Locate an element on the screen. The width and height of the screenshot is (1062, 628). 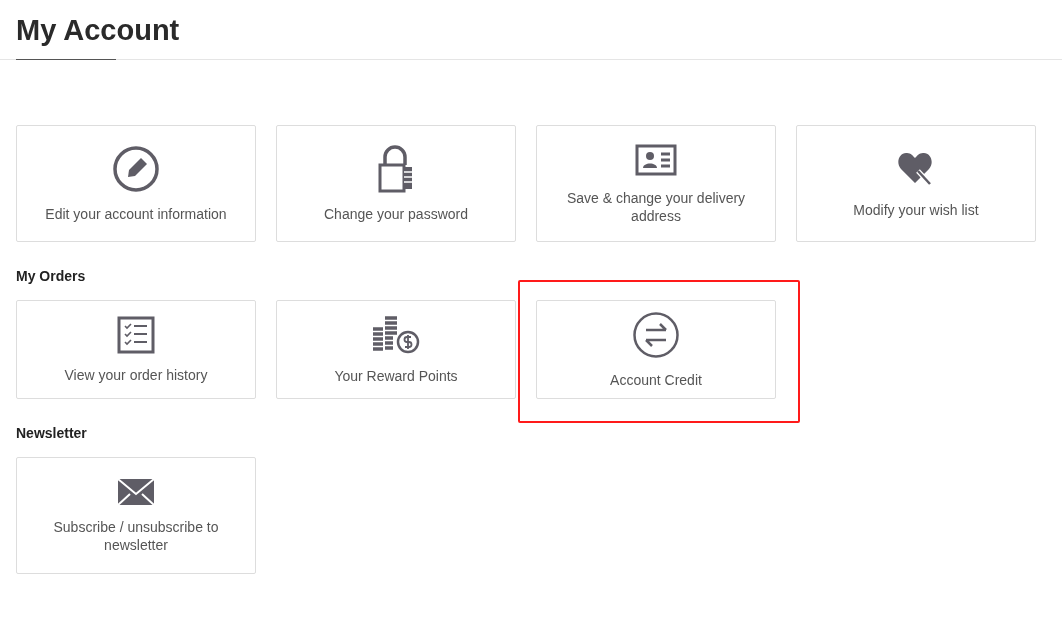
account-option-card: Account Credit is located at coordinates (656, 349).